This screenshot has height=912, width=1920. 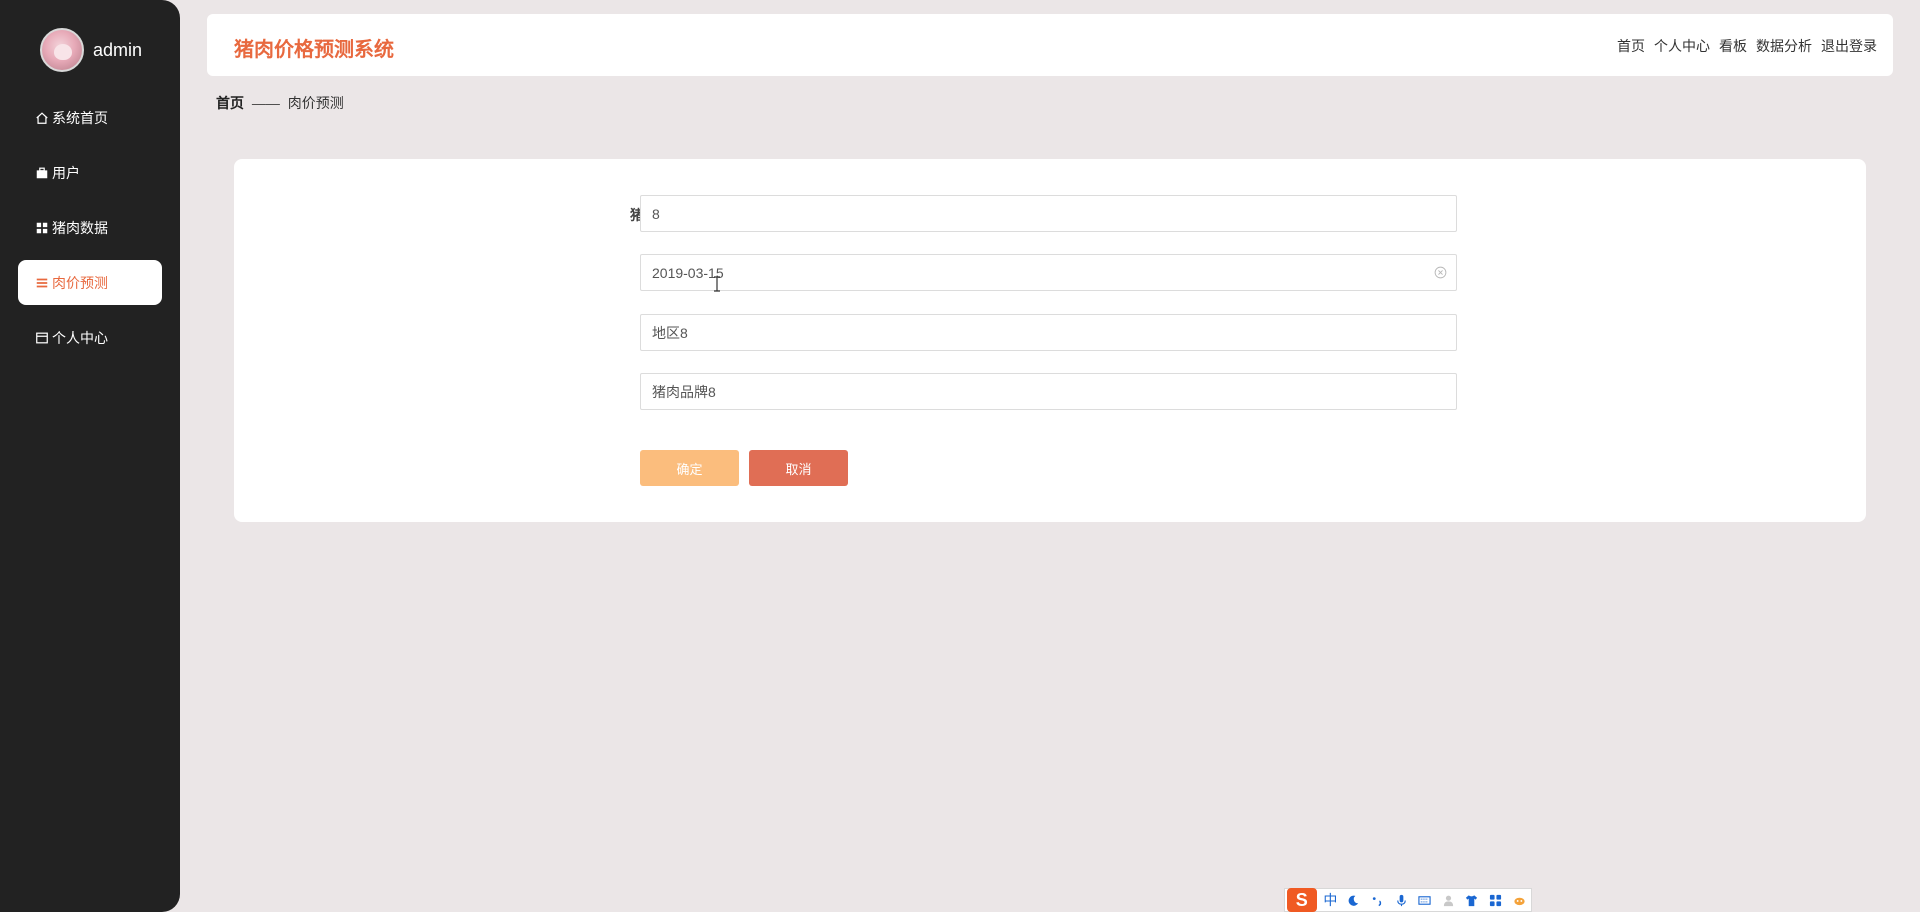 I want to click on sidebar-item-price-forecast: 肉价预测, so click(x=90, y=282).